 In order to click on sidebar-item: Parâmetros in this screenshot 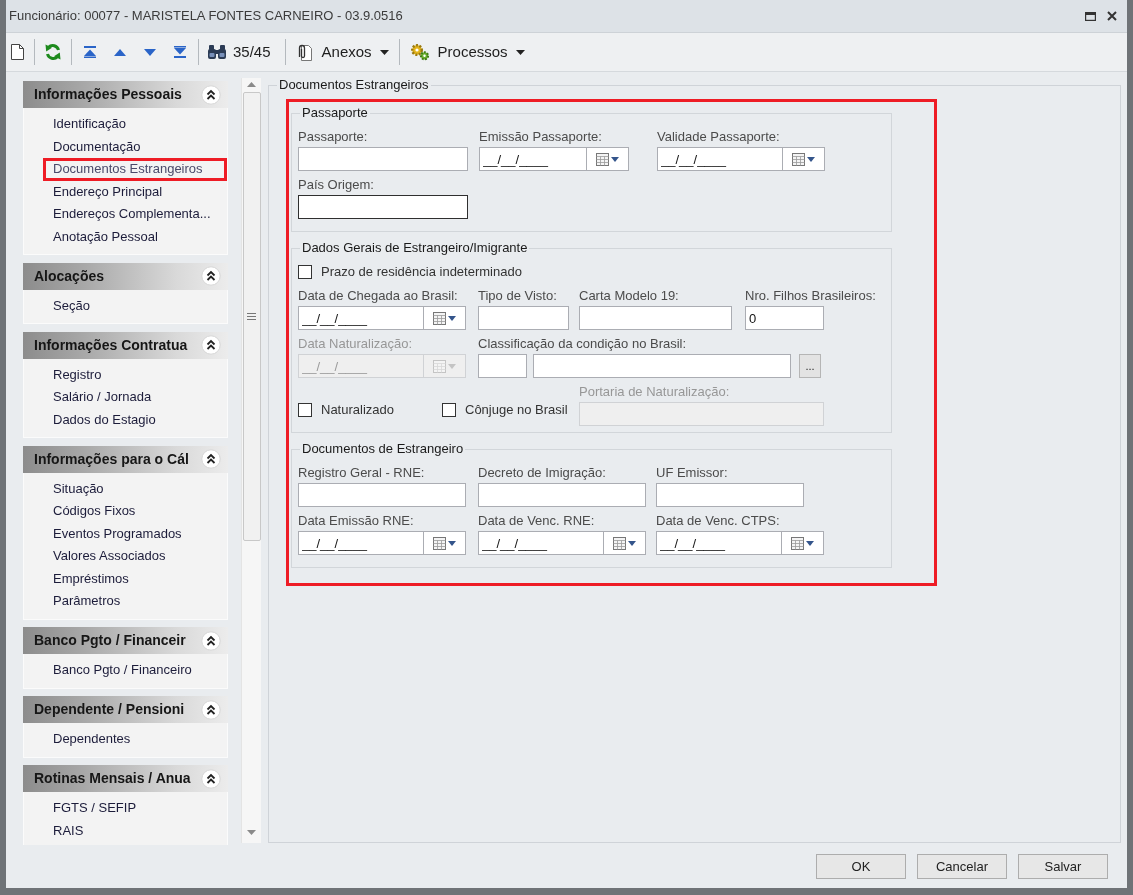, I will do `click(135, 601)`.